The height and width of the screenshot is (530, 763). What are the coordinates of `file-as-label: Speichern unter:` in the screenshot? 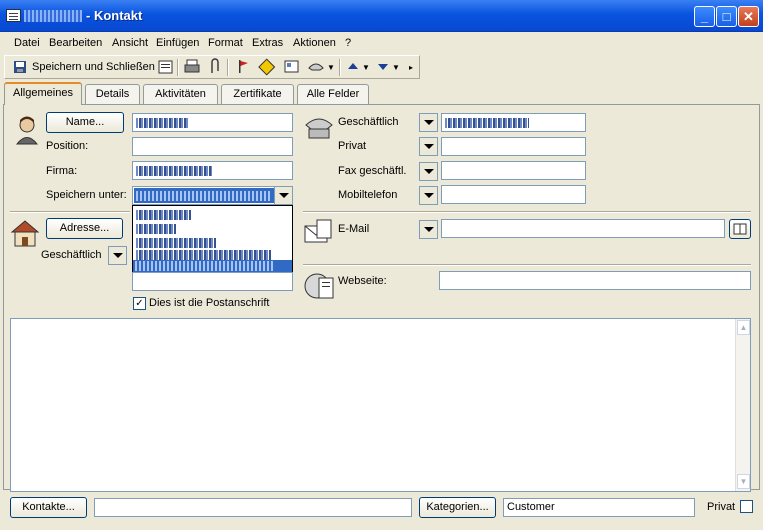 It's located at (86, 195).